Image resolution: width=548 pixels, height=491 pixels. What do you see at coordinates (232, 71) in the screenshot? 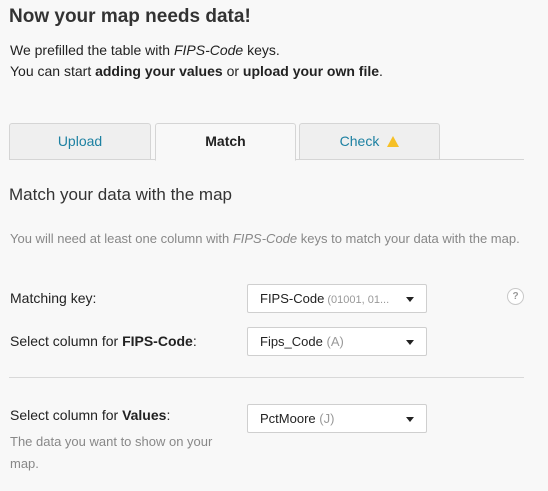
I see `intro-text-part: or` at bounding box center [232, 71].